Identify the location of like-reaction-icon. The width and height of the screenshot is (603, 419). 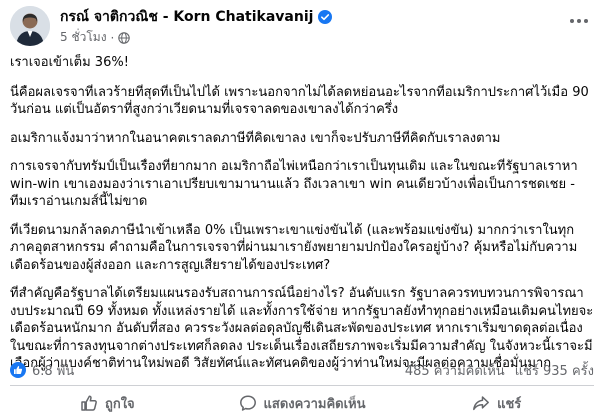
(18, 370).